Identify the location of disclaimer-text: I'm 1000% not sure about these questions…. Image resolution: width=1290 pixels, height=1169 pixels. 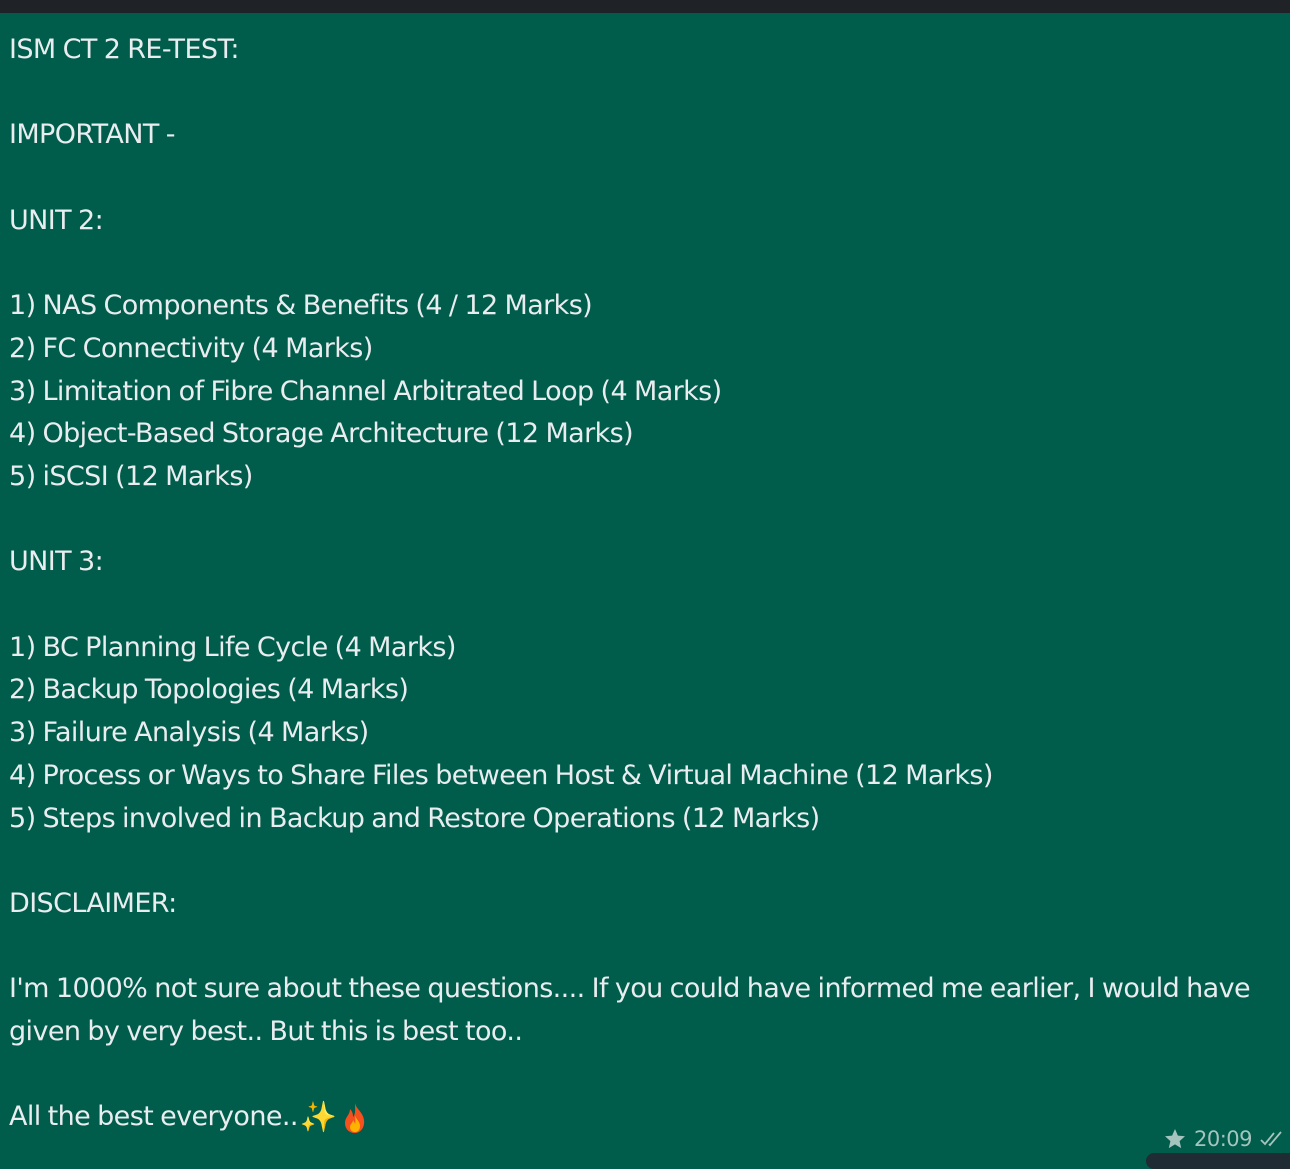
(630, 1010).